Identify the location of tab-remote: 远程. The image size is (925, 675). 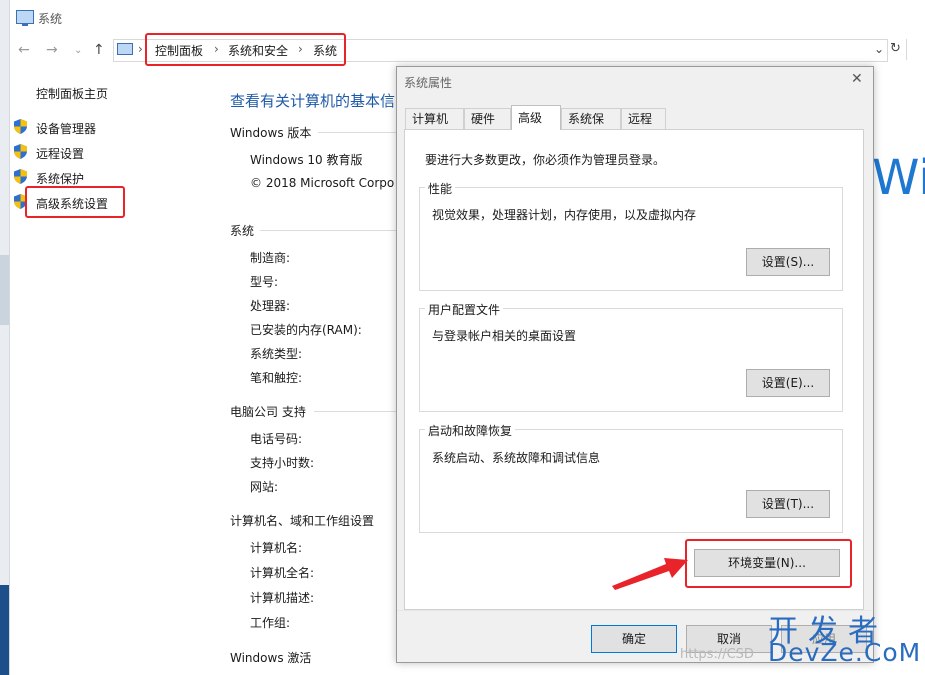
(643, 118).